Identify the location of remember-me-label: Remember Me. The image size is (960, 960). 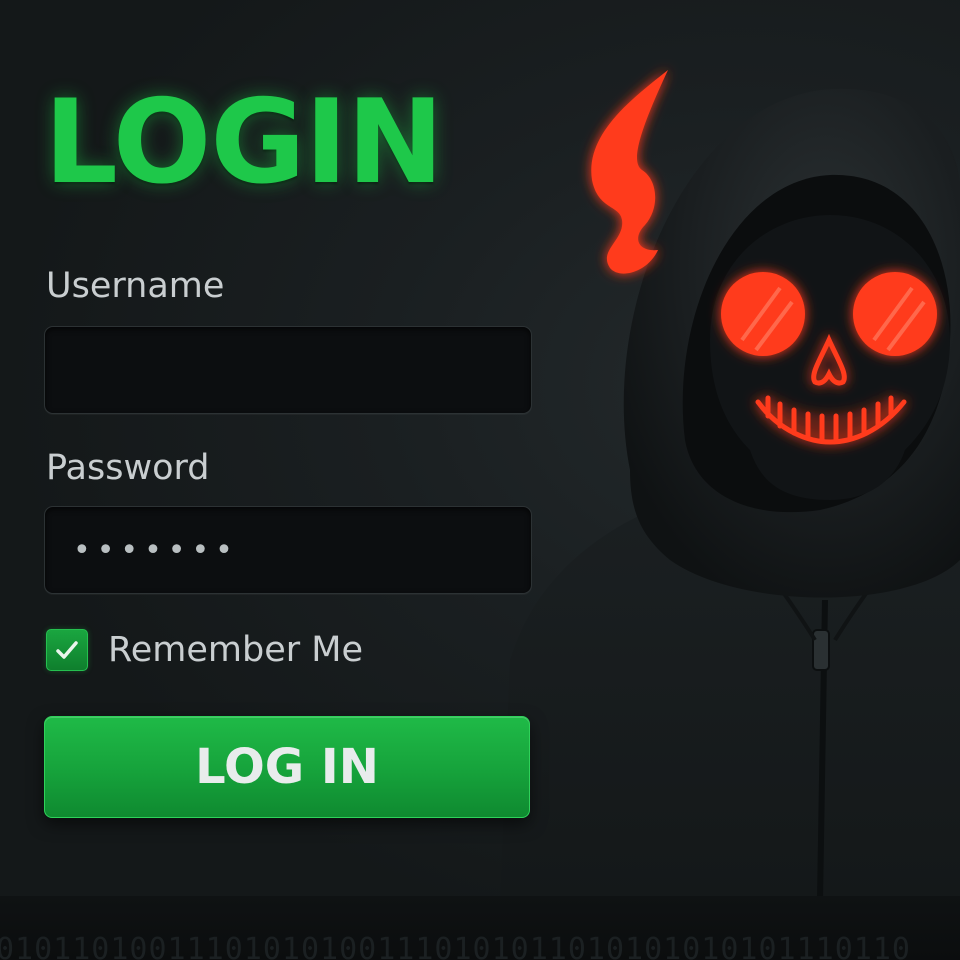
(235, 650).